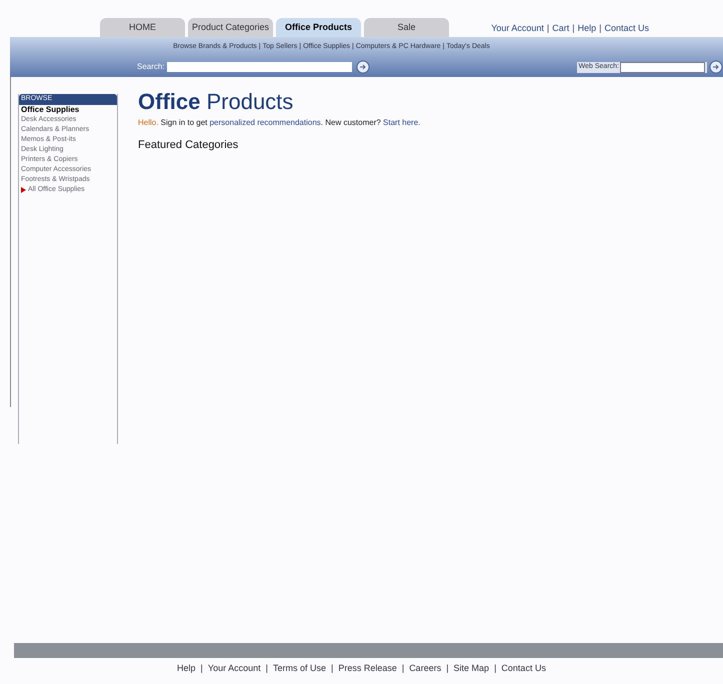  Describe the element at coordinates (23, 189) in the screenshot. I see `arrow-icon` at that location.